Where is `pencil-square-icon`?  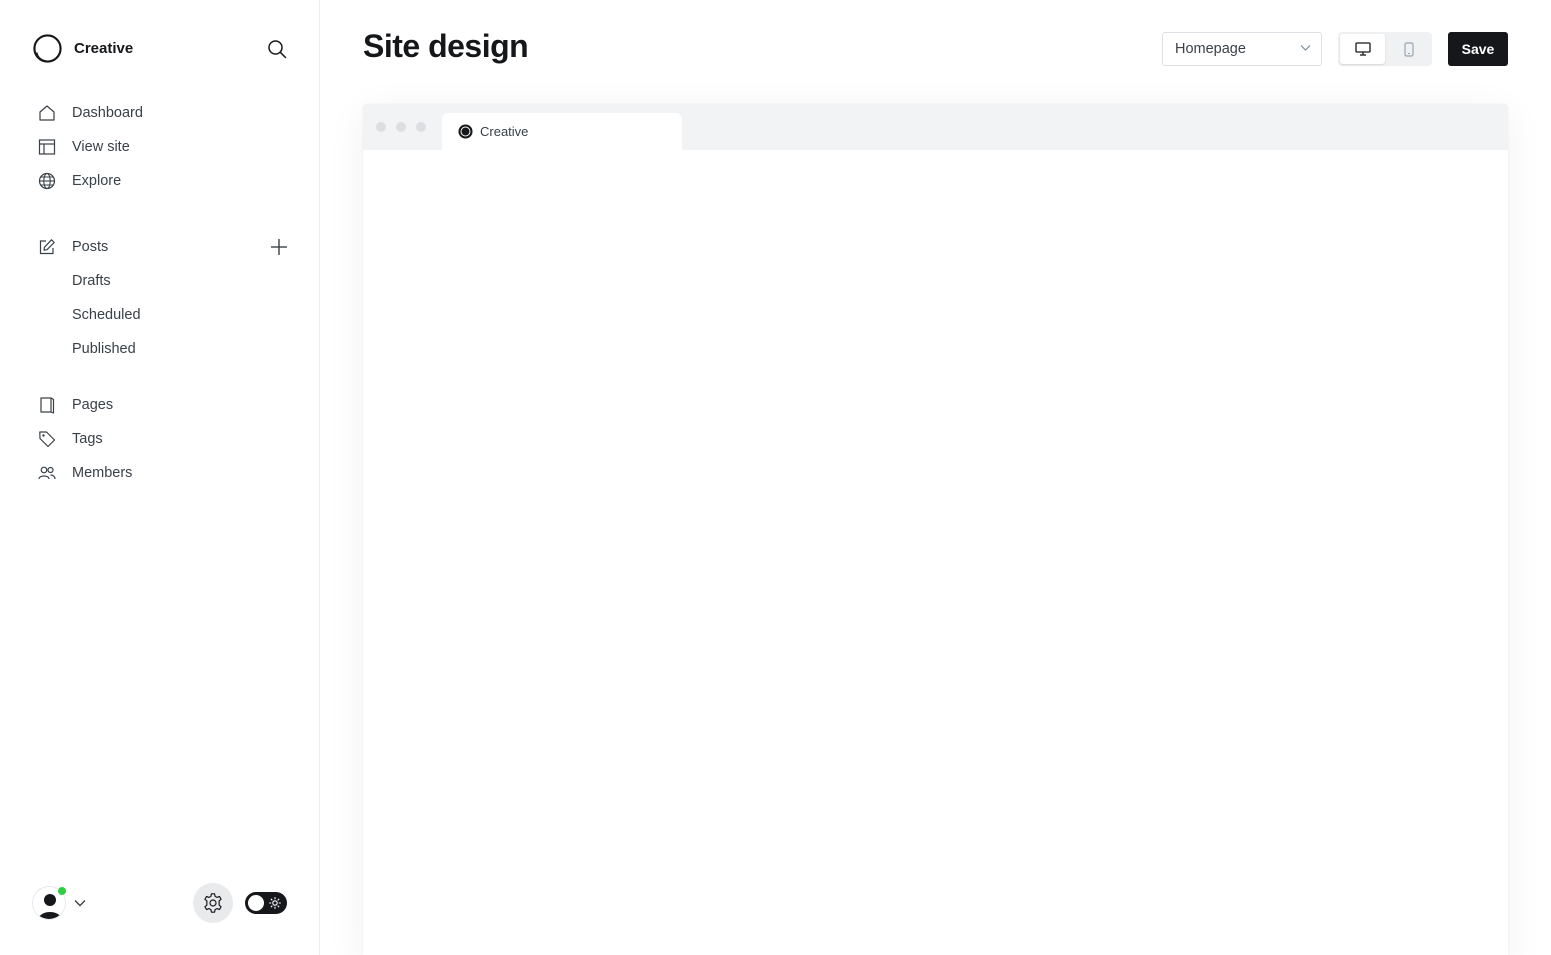
pencil-square-icon is located at coordinates (46, 247).